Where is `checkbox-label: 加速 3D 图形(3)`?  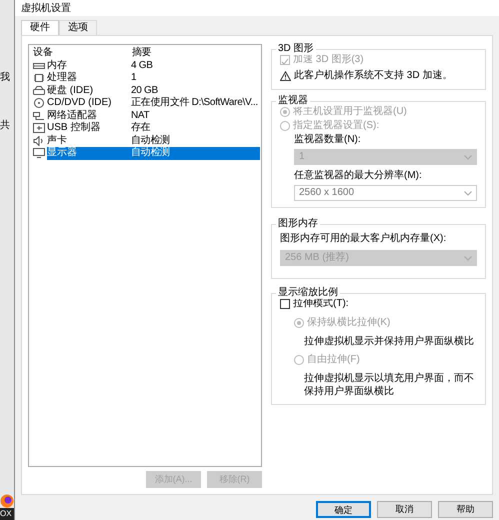
checkbox-label: 加速 3D 图形(3) is located at coordinates (328, 60).